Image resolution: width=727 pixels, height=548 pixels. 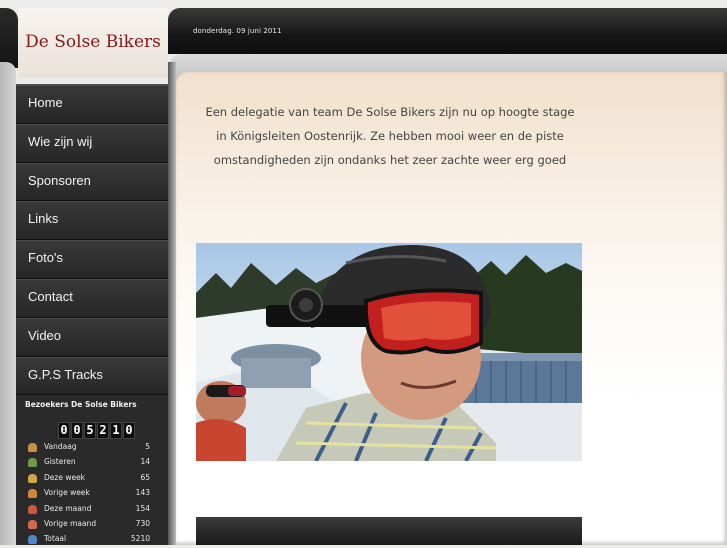 I want to click on header-date: donderdag. 09 juni 2011, so click(x=237, y=31).